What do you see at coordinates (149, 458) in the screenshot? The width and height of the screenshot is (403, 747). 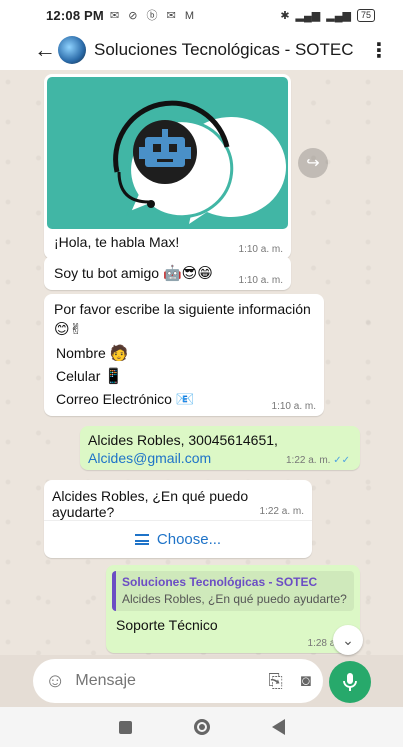 I see `email-link: Alcides@gmail.com` at bounding box center [149, 458].